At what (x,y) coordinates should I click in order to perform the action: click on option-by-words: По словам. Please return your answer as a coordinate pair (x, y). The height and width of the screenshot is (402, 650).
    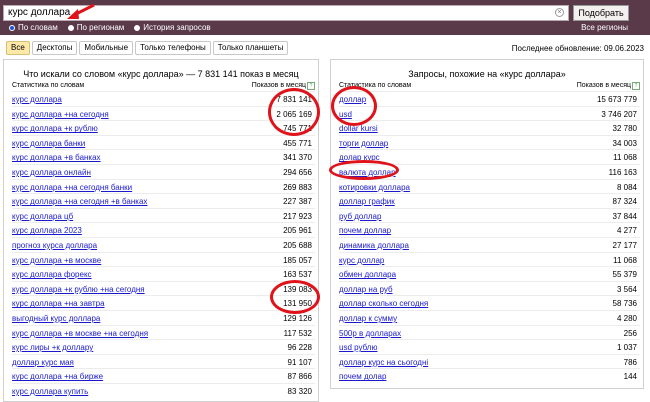
    Looking at the image, I should click on (33, 27).